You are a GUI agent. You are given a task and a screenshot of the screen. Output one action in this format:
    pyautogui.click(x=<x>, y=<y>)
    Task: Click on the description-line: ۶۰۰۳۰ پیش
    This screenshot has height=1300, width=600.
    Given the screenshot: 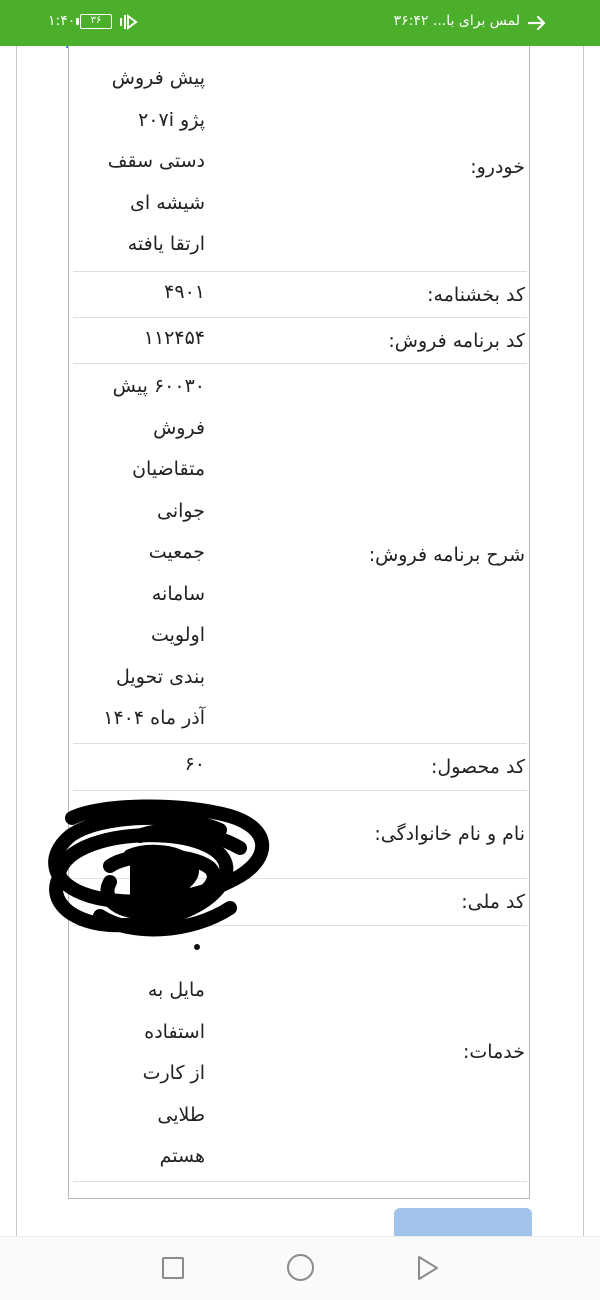 What is the action you would take?
    pyautogui.click(x=158, y=386)
    